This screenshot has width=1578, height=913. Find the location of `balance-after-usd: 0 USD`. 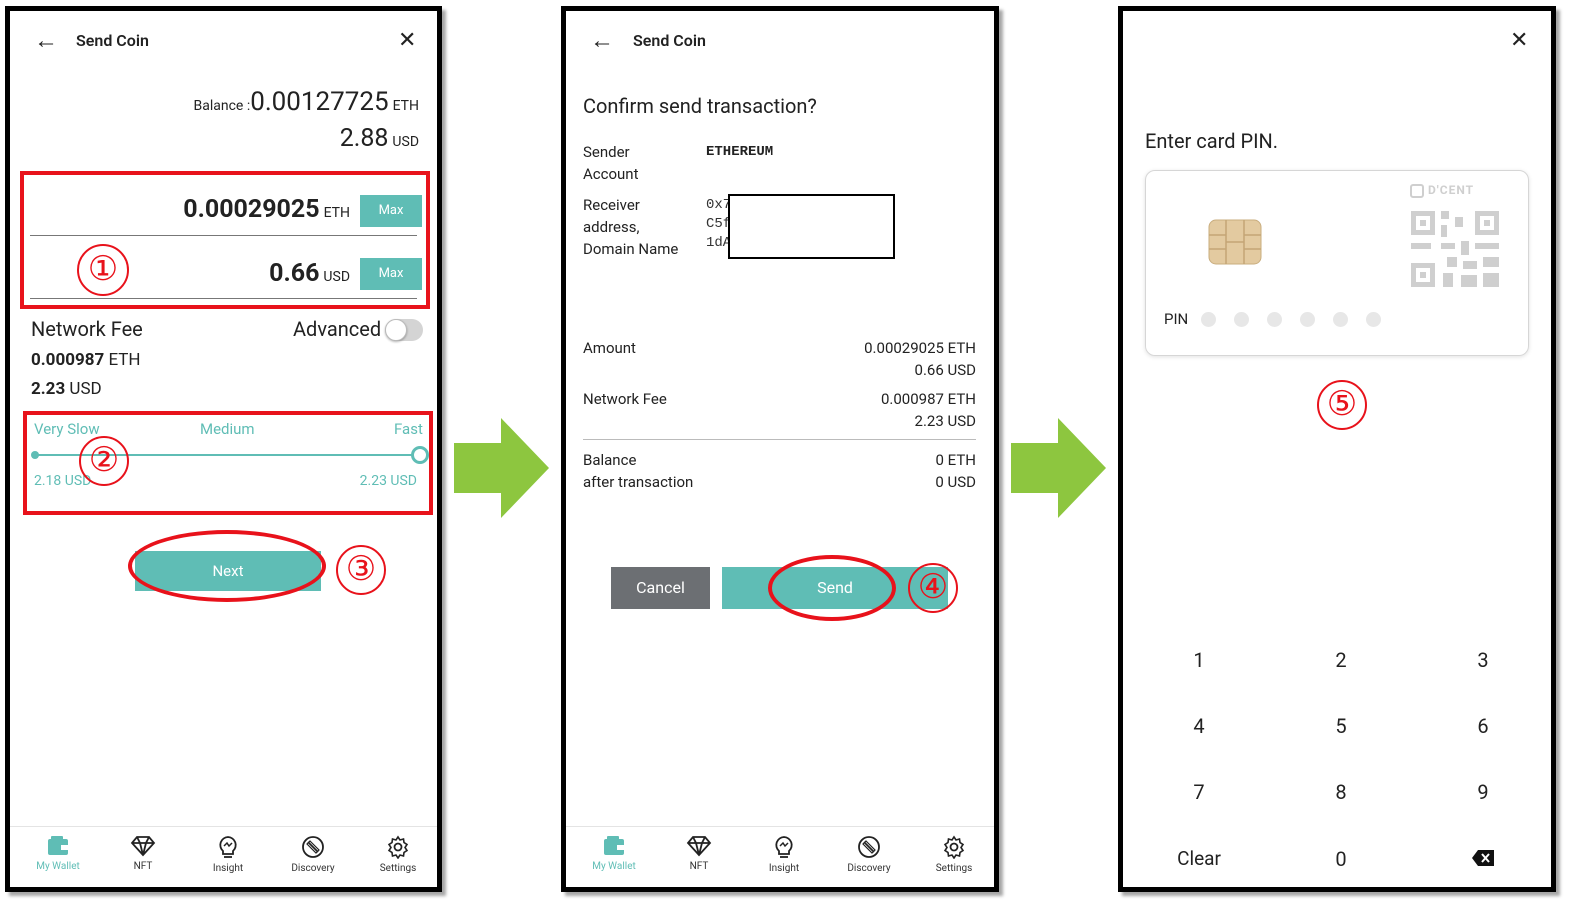

balance-after-usd: 0 USD is located at coordinates (955, 482).